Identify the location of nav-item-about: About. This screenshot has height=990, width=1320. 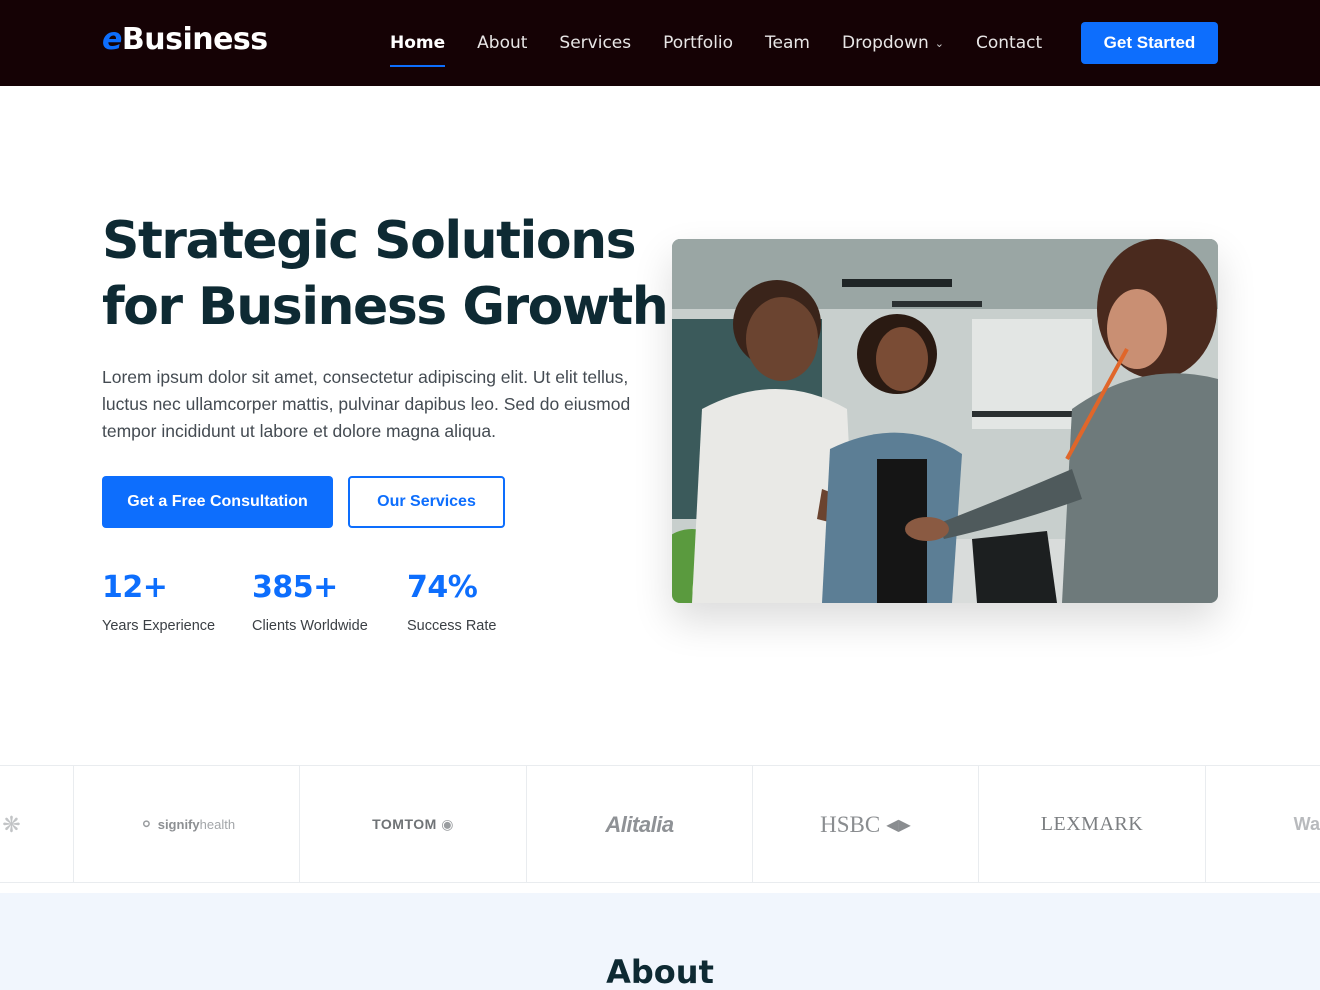
(502, 43).